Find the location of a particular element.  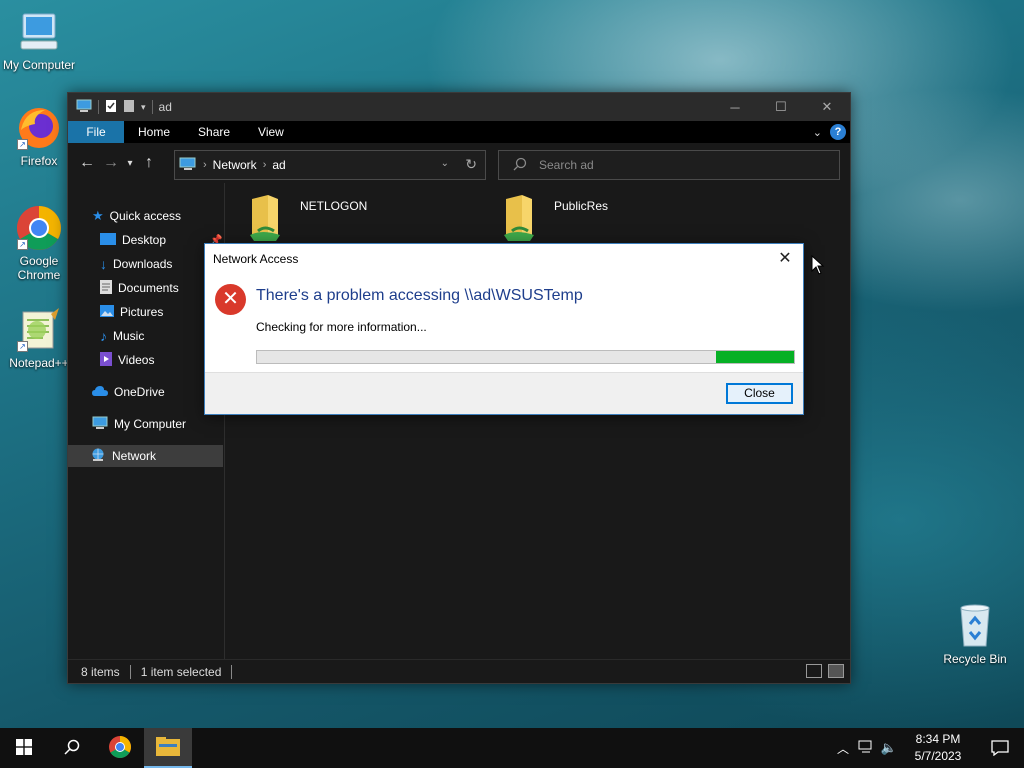

tab-share: Share is located at coordinates (214, 132).